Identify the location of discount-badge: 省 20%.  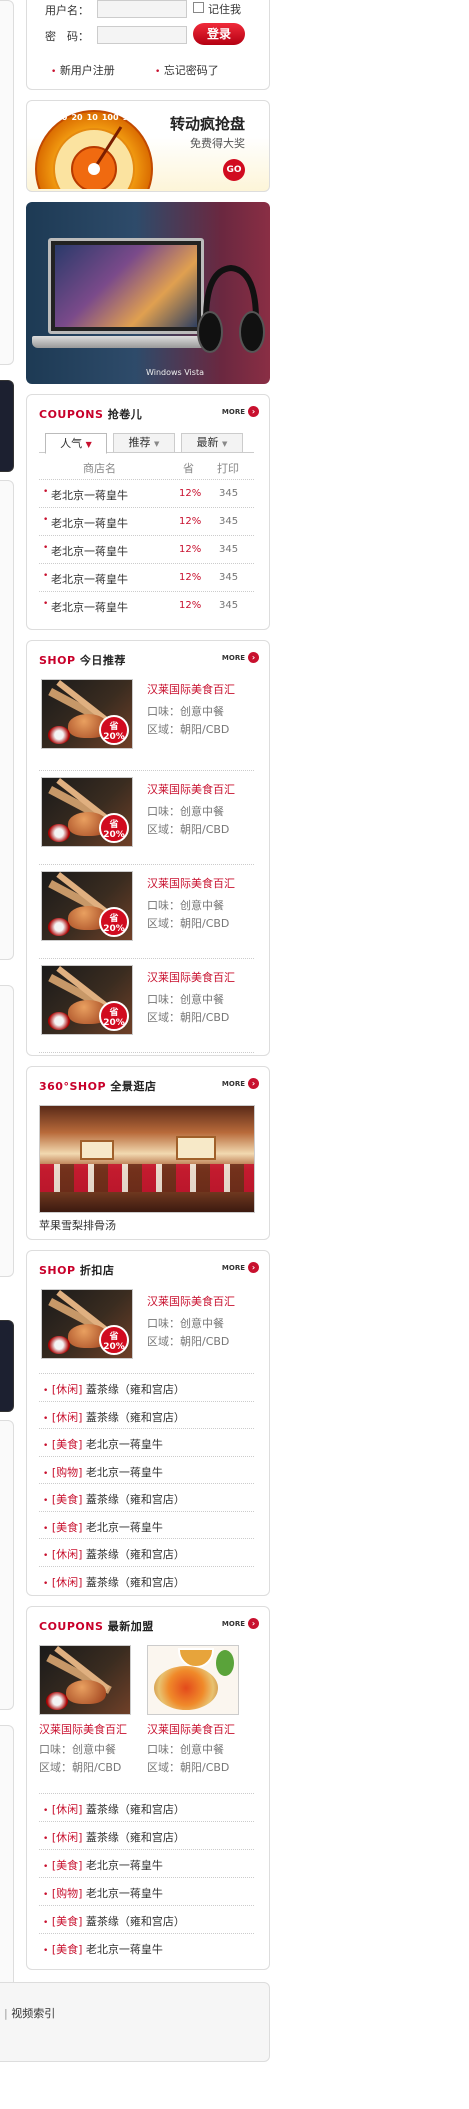
(114, 922).